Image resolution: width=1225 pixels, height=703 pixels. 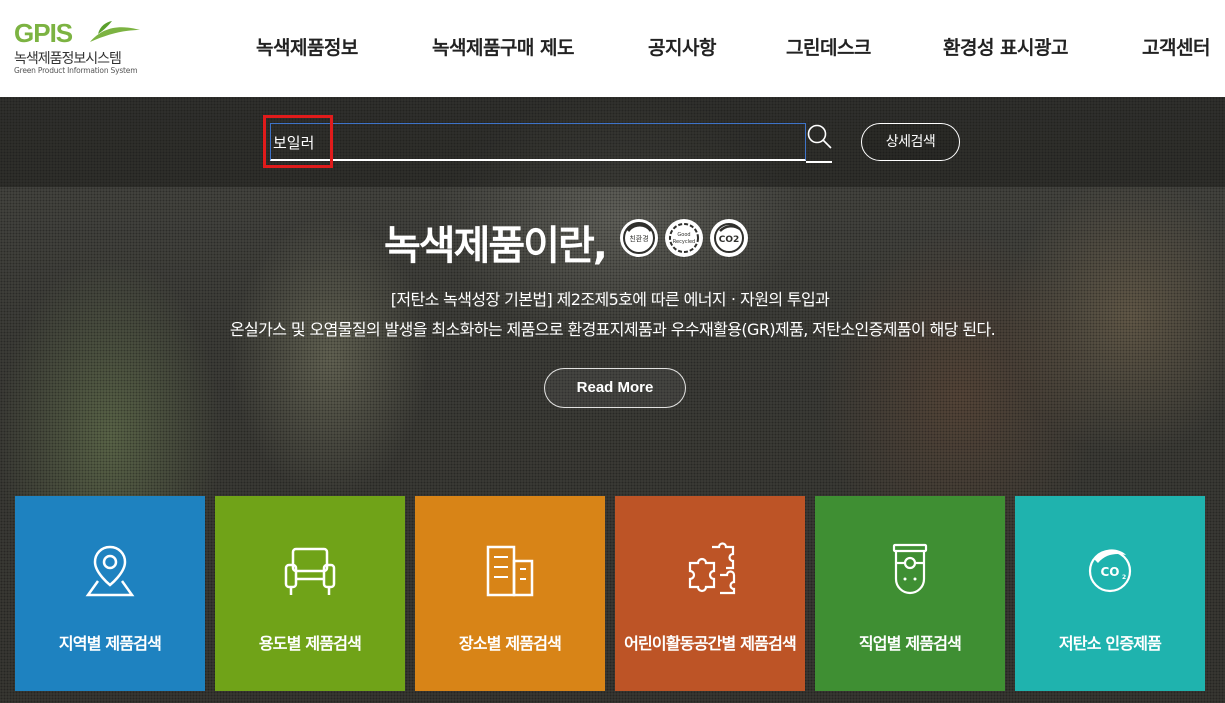 I want to click on hero-title: 녹색제품이란,, so click(x=496, y=246).